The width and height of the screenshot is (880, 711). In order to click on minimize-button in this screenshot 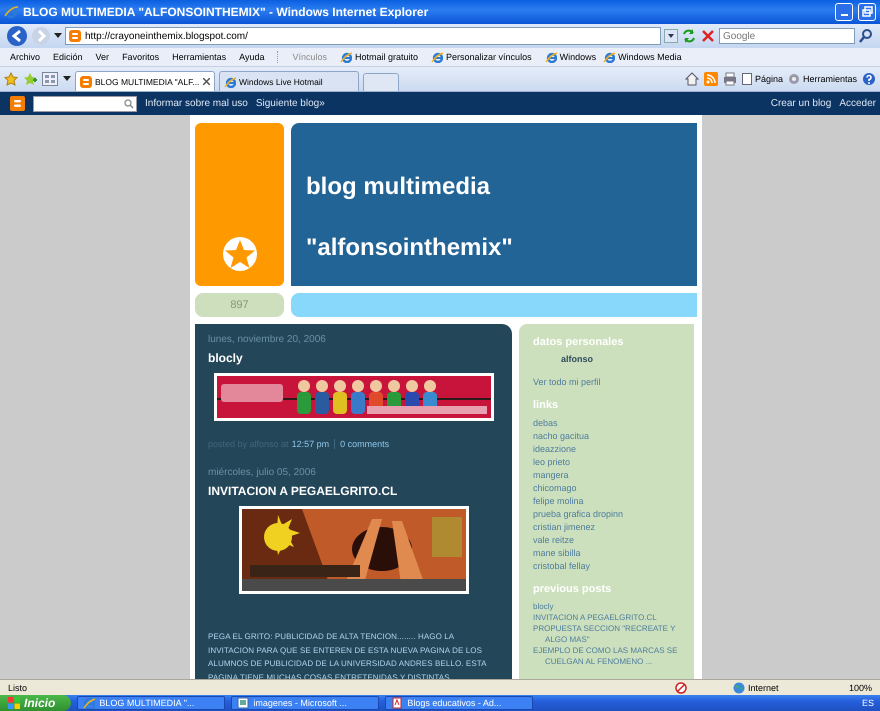, I will do `click(844, 12)`.